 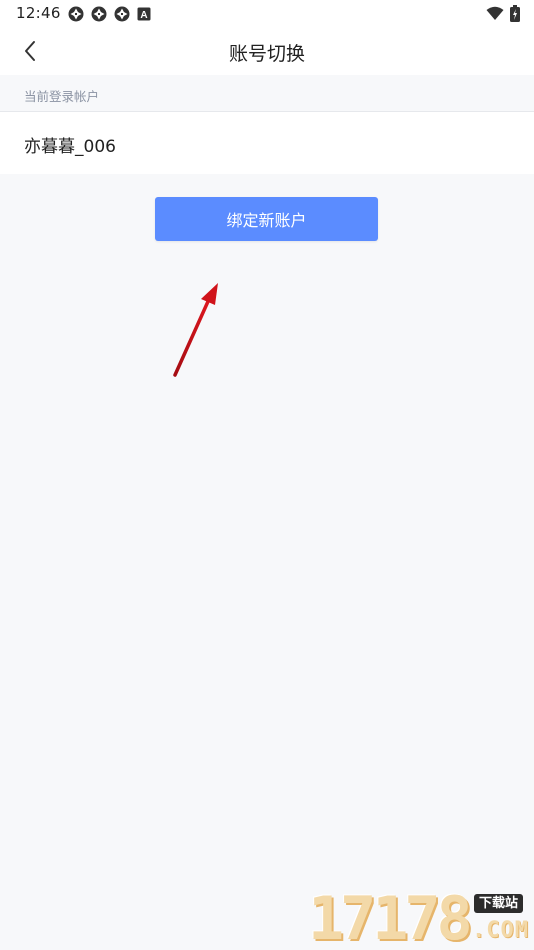 What do you see at coordinates (38, 13) in the screenshot?
I see `status-time: 12:46` at bounding box center [38, 13].